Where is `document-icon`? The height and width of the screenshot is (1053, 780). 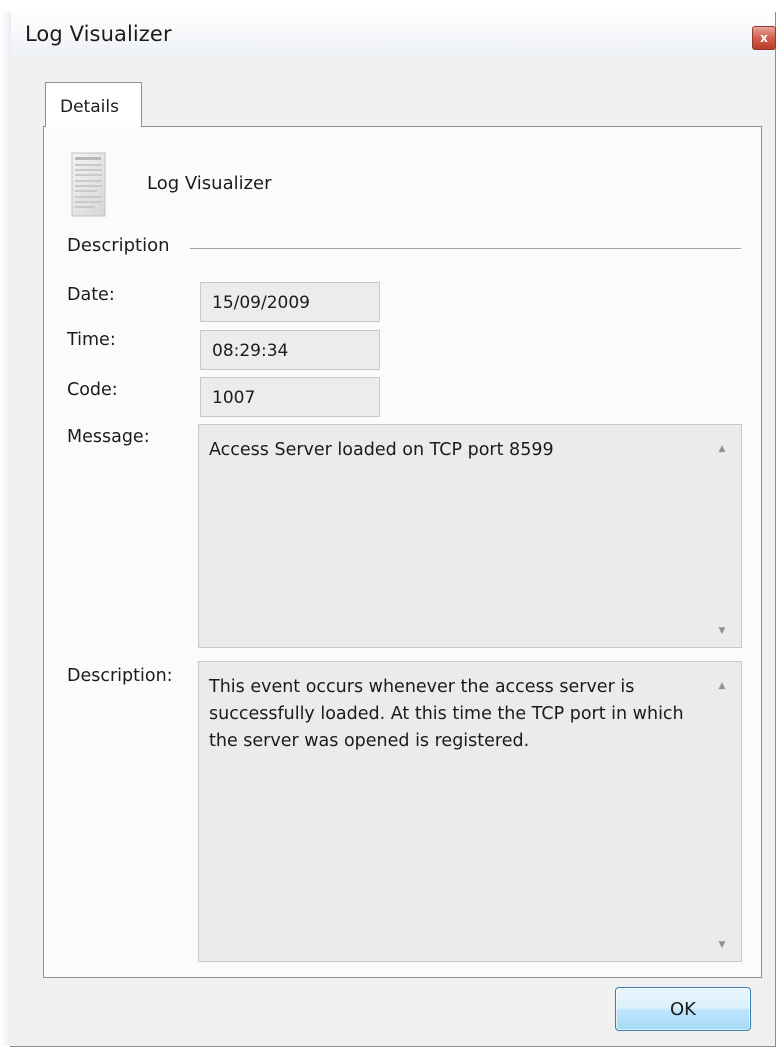
document-icon is located at coordinates (88, 184).